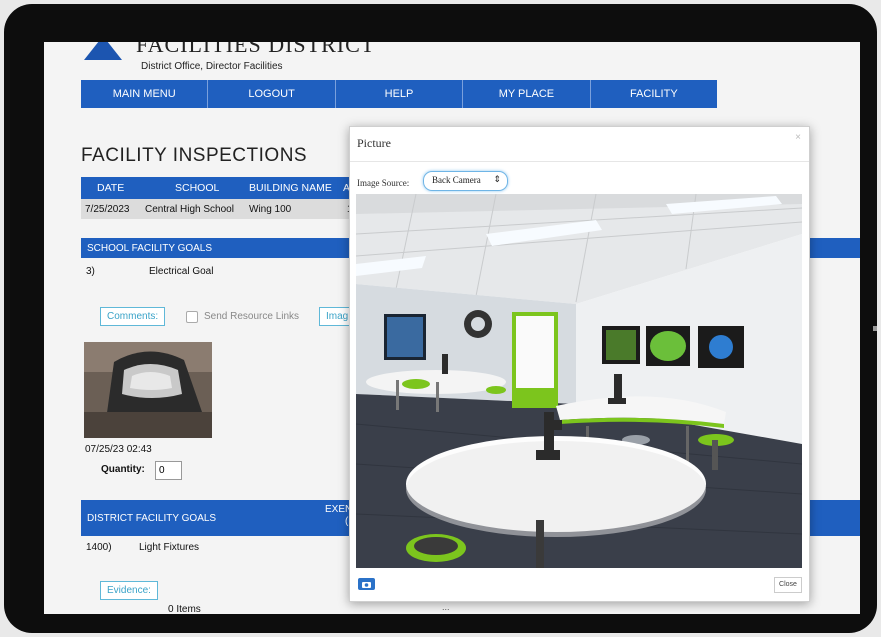 The width and height of the screenshot is (881, 637). I want to click on close-button: Close, so click(788, 585).